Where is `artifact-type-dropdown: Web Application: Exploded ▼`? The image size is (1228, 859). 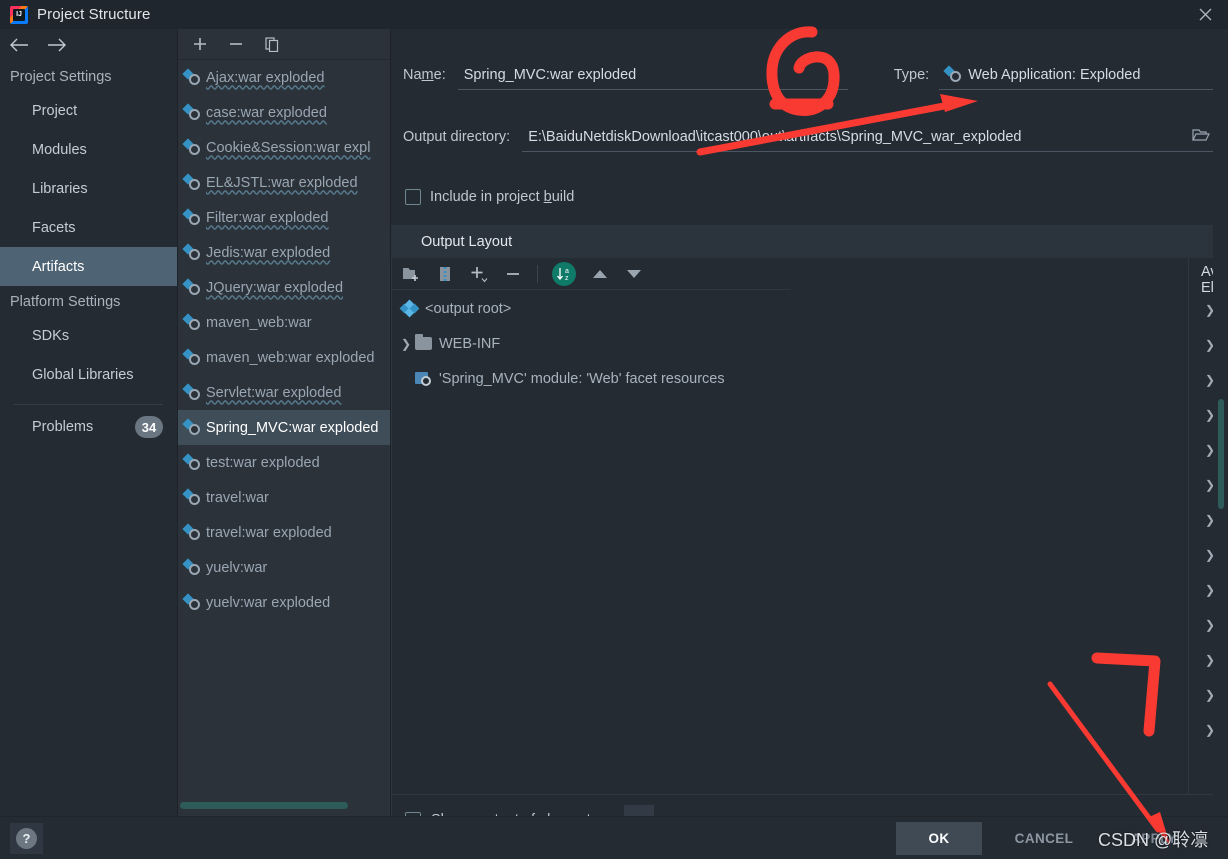 artifact-type-dropdown: Web Application: Exploded ▼ is located at coordinates (1083, 75).